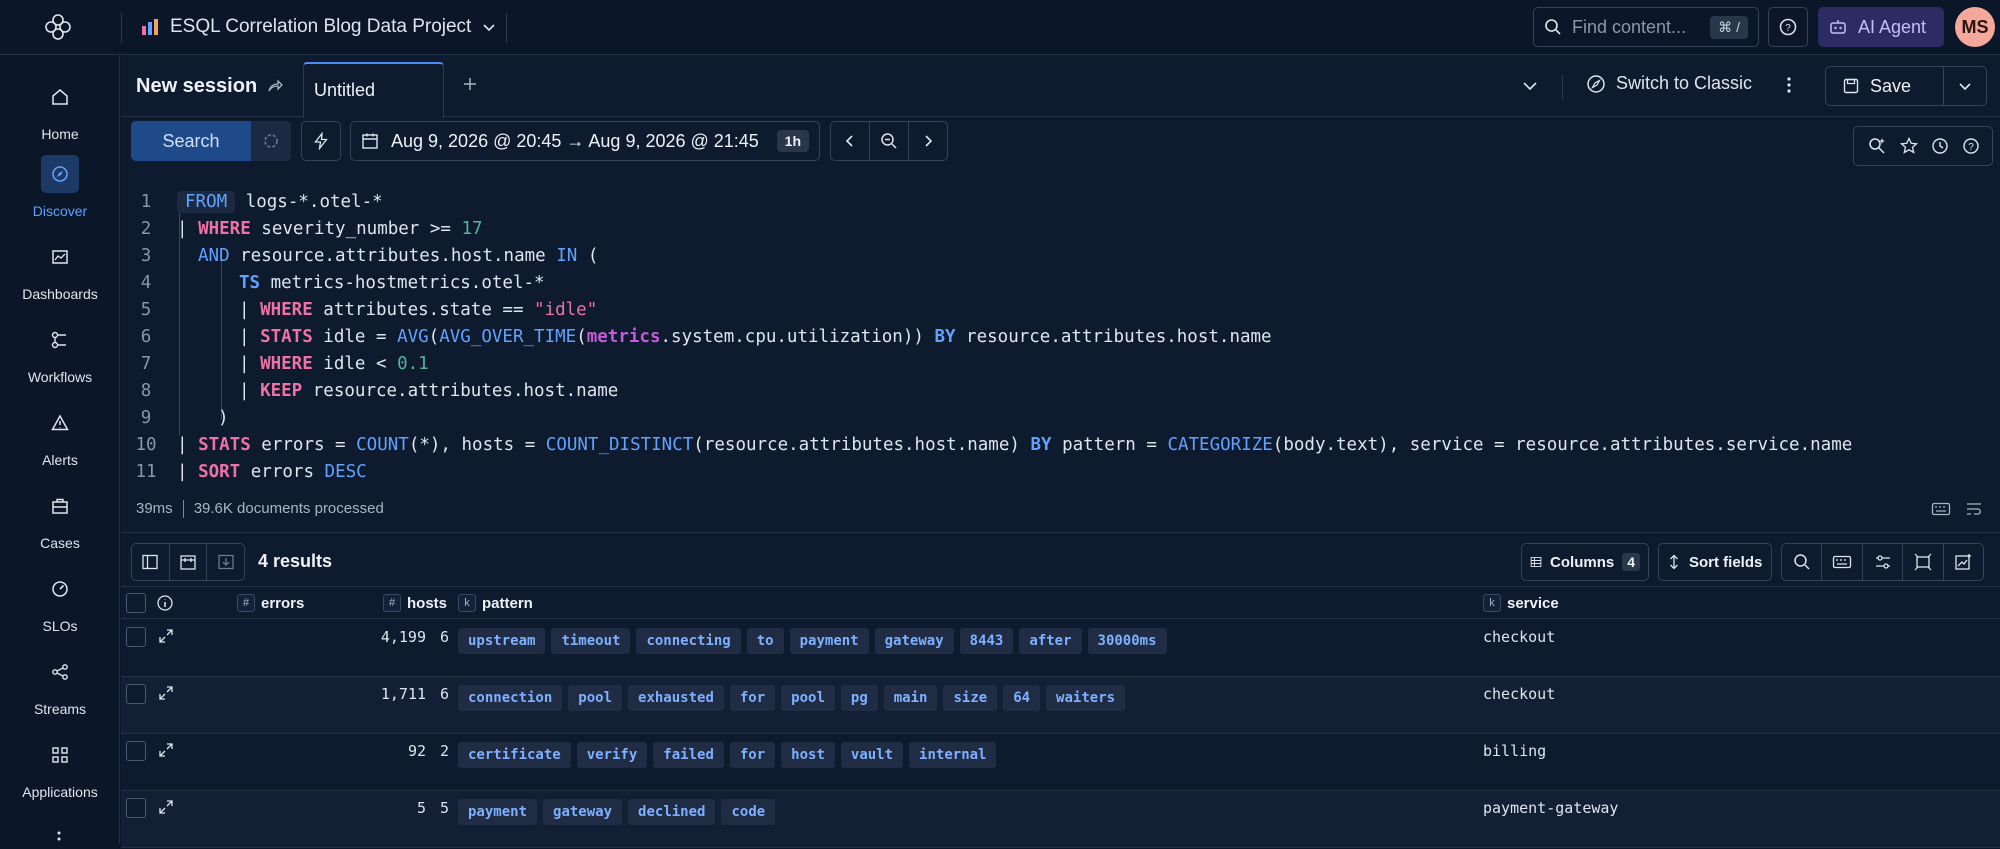 The image size is (2000, 849). I want to click on nav-item-workflows: Workflows, so click(60, 356).